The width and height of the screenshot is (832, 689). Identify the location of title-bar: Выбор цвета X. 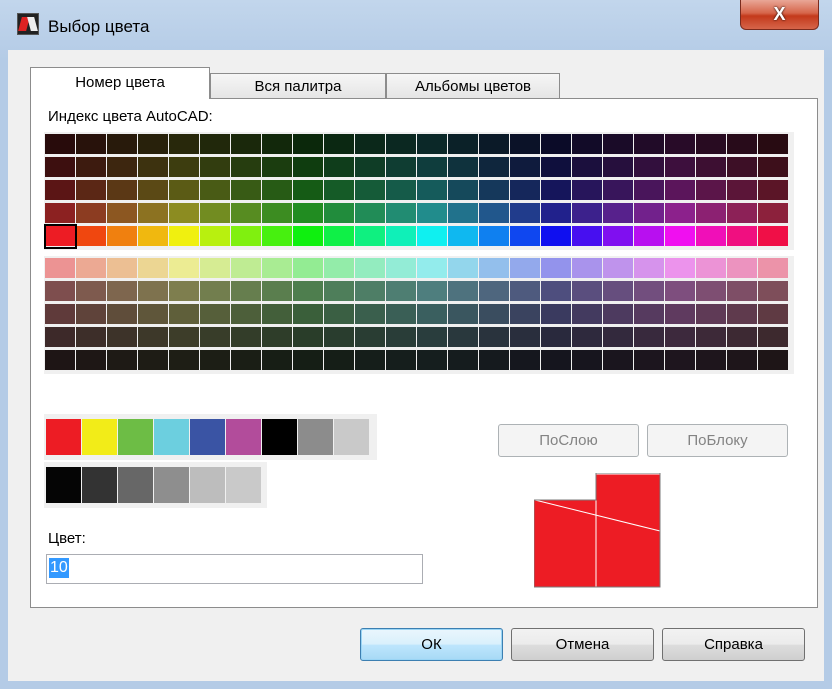
(416, 25).